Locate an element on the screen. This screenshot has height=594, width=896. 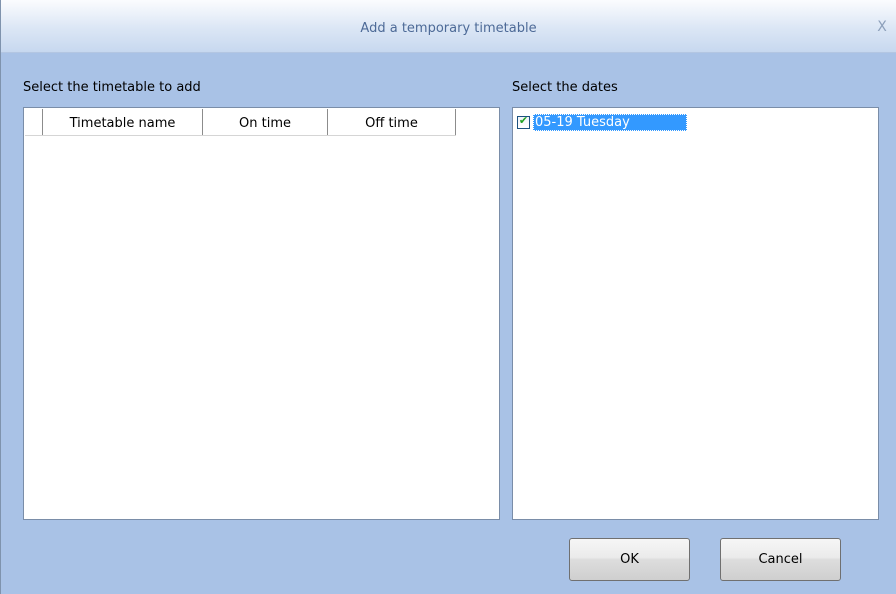
cancel-button: Cancel is located at coordinates (780, 559).